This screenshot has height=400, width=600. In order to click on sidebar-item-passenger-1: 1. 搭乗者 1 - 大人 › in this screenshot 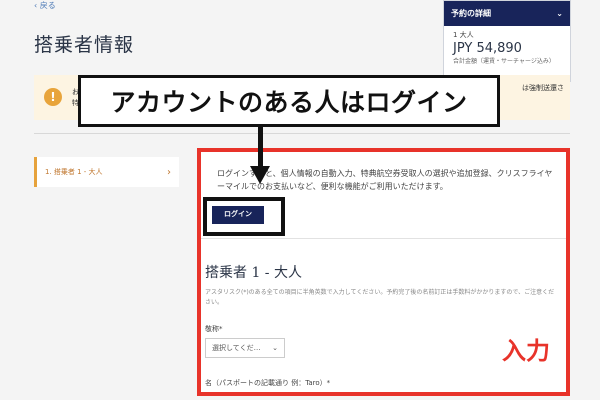, I will do `click(106, 172)`.